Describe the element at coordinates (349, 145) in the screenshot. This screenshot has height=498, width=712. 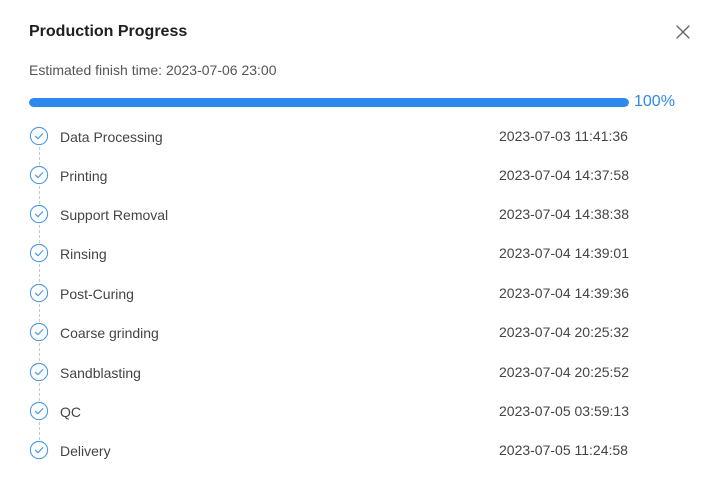
I see `step-row: Data Processing 2023-07-03 11:41:36` at that location.